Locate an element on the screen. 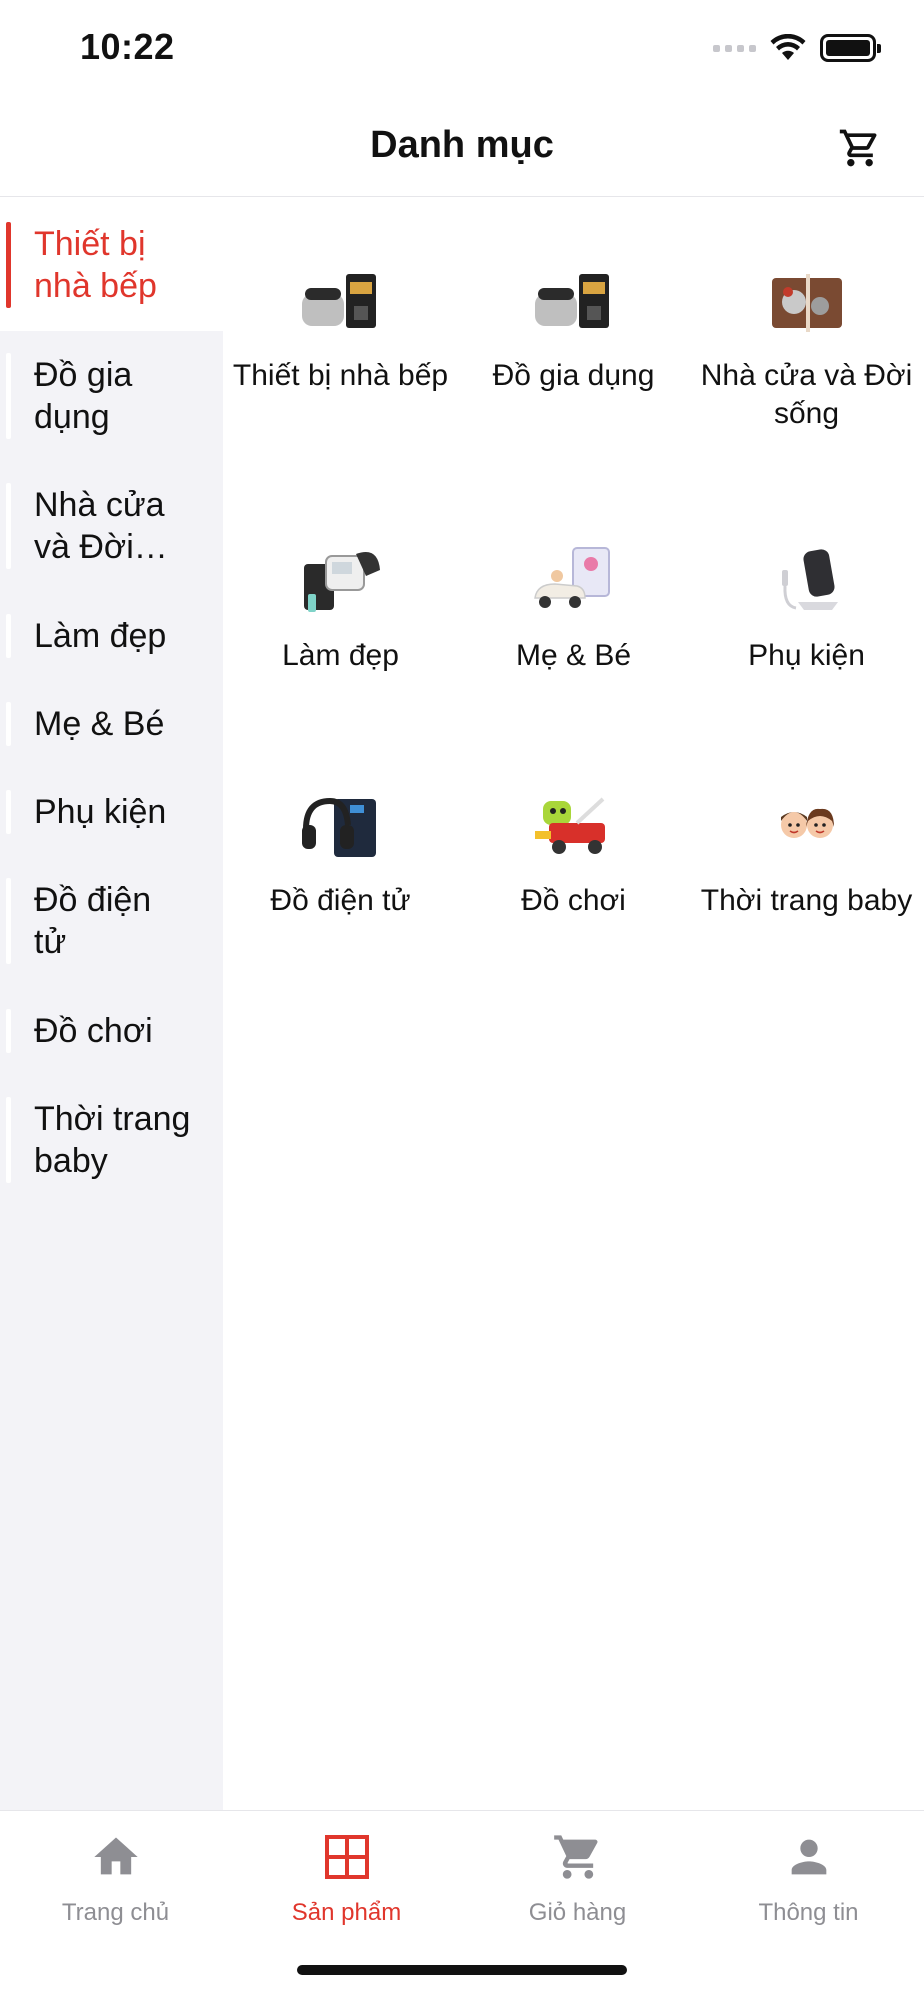 This screenshot has width=924, height=2000. sidebar-item-label: Mẹ & Bé is located at coordinates (99, 724).